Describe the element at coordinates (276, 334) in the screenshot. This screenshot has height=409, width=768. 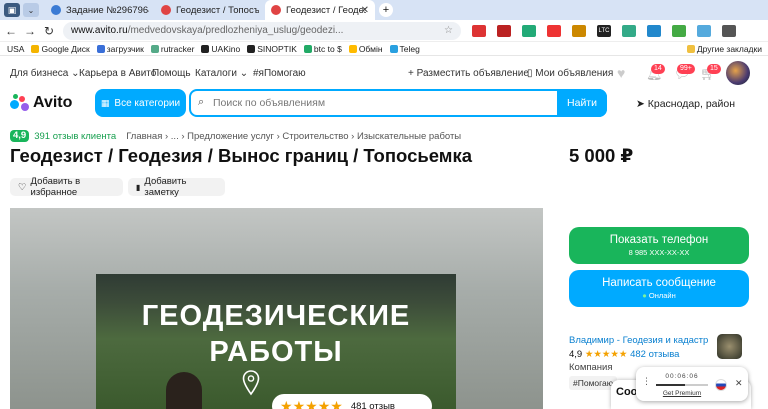
I see `poster-title: ГЕОДЕЗИЧЕСКИЕ РАБОТЫ` at that location.